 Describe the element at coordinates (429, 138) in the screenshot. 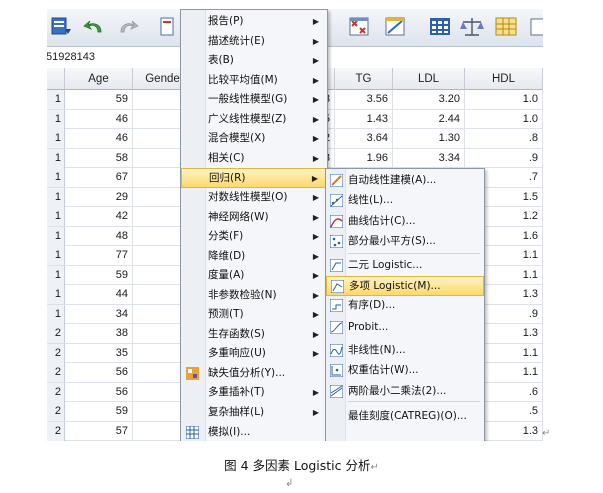

I see `table-cell-ldl: 1.30` at that location.